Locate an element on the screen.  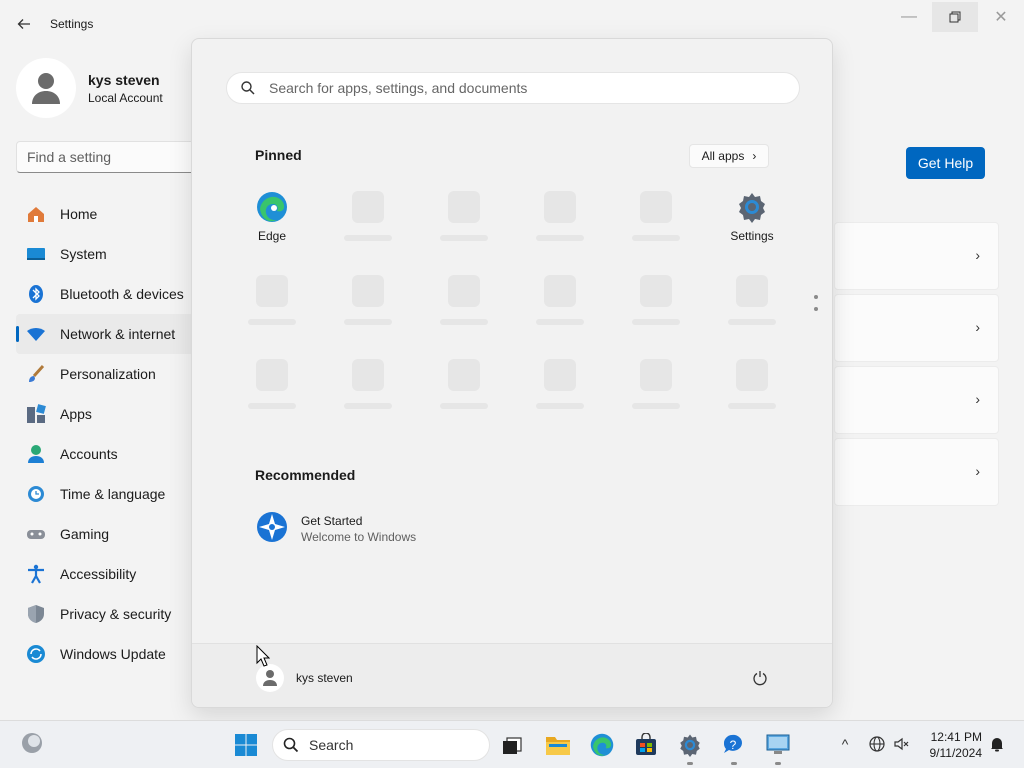
nav-item-label: Personalization is located at coordinates (108, 374).